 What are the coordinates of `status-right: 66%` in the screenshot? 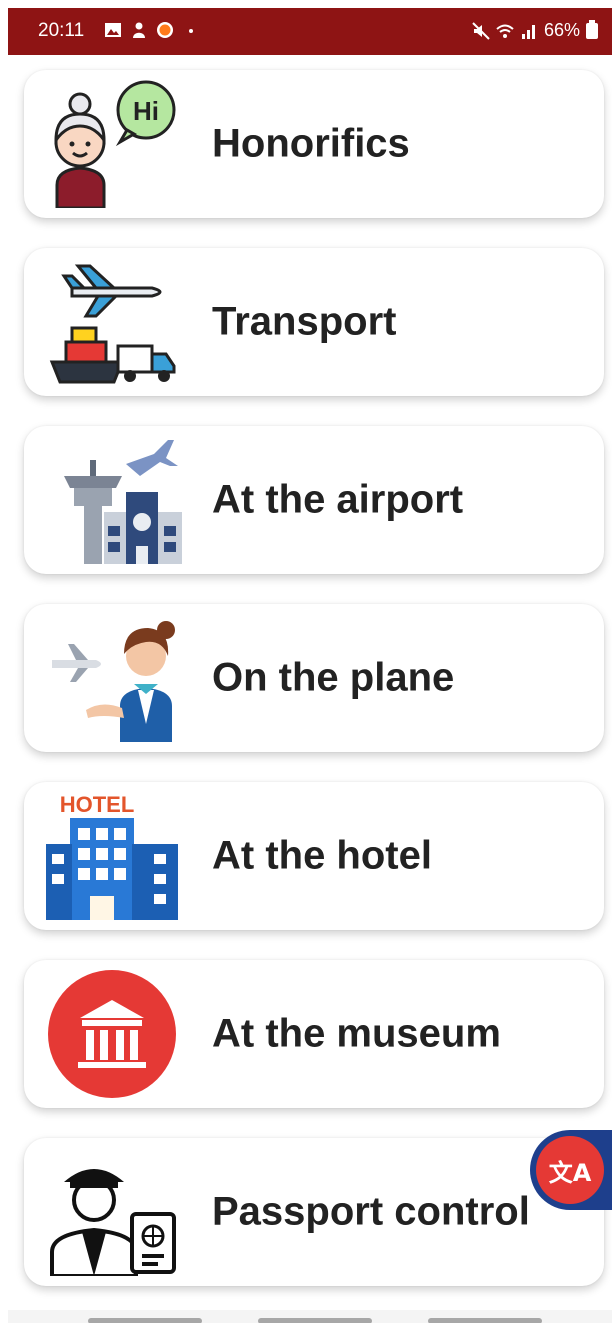 It's located at (535, 30).